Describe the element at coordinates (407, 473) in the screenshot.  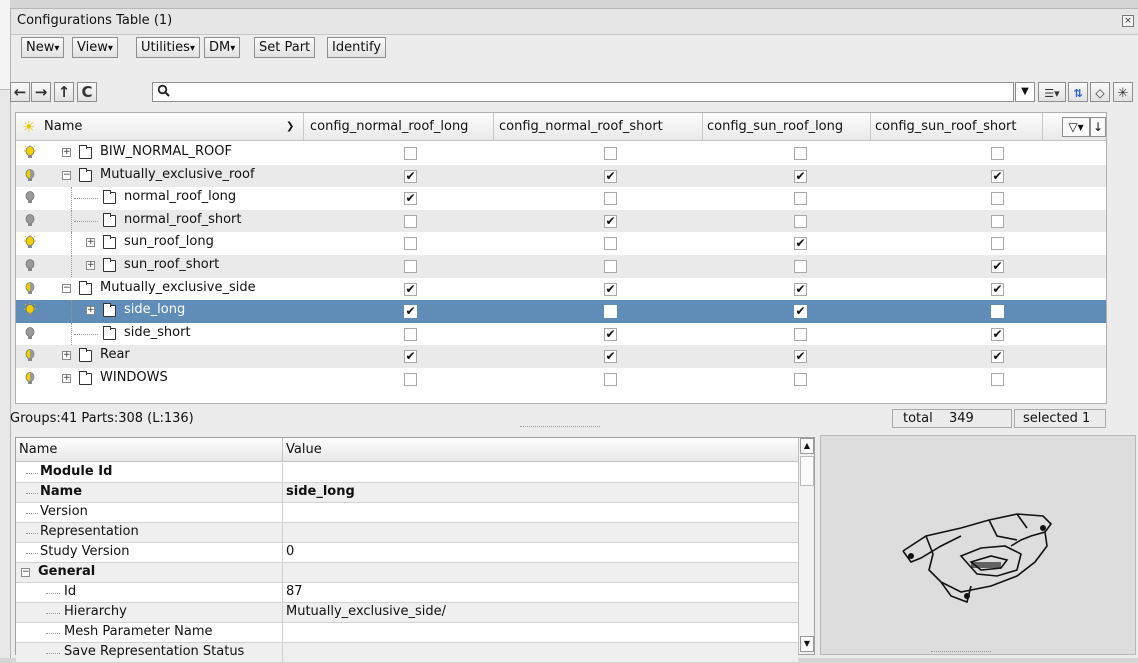
I see `property-row: Module Id` at that location.